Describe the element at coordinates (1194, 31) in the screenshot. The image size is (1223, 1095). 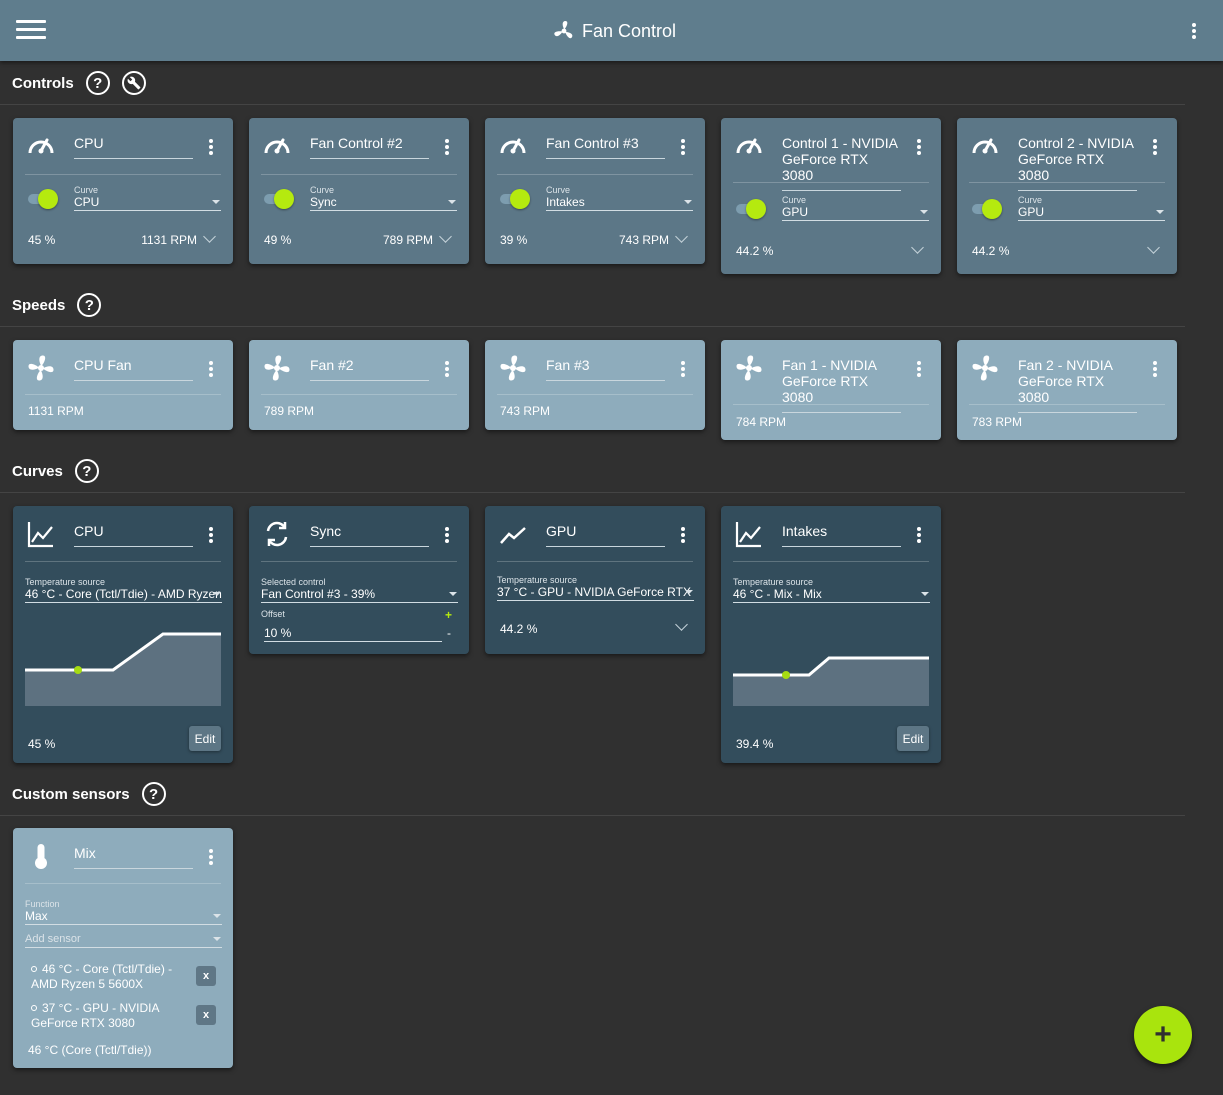
I see `app-more-options-icon` at that location.